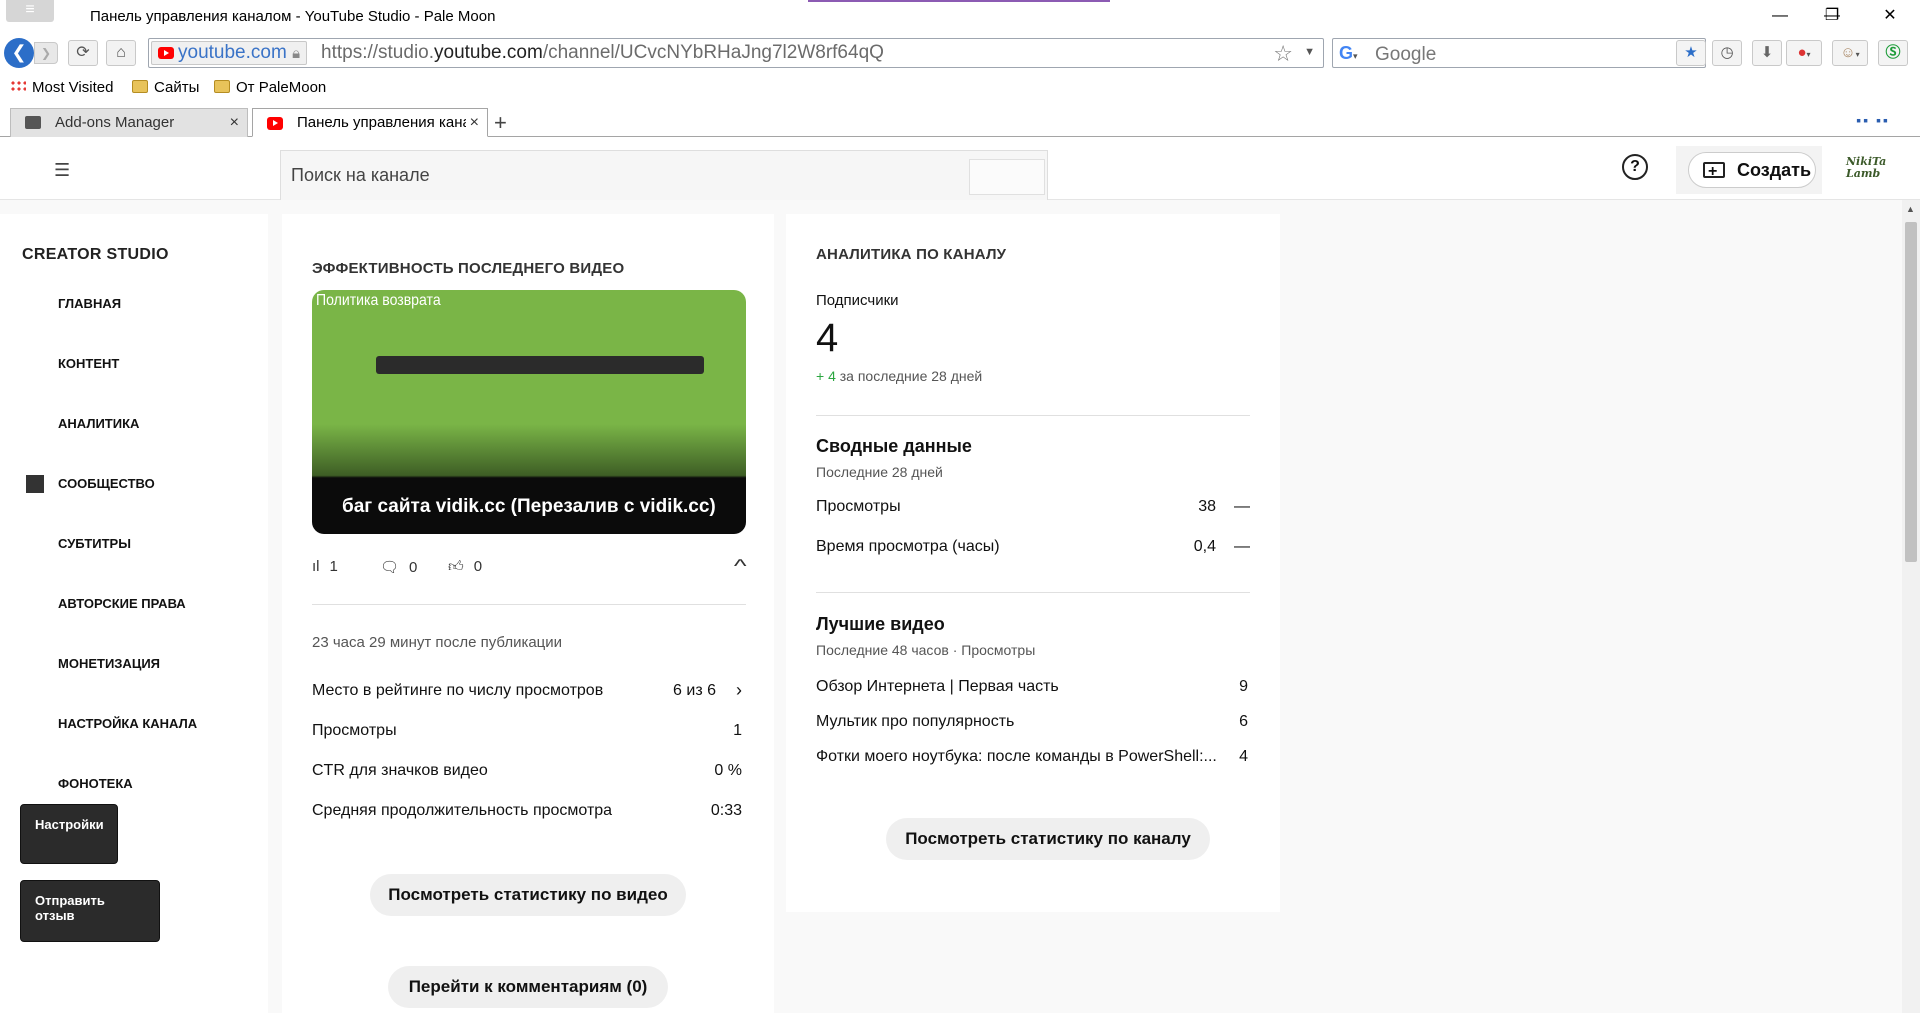 Image resolution: width=1920 pixels, height=1014 pixels. What do you see at coordinates (1243, 756) in the screenshot?
I see `row-value: 4` at bounding box center [1243, 756].